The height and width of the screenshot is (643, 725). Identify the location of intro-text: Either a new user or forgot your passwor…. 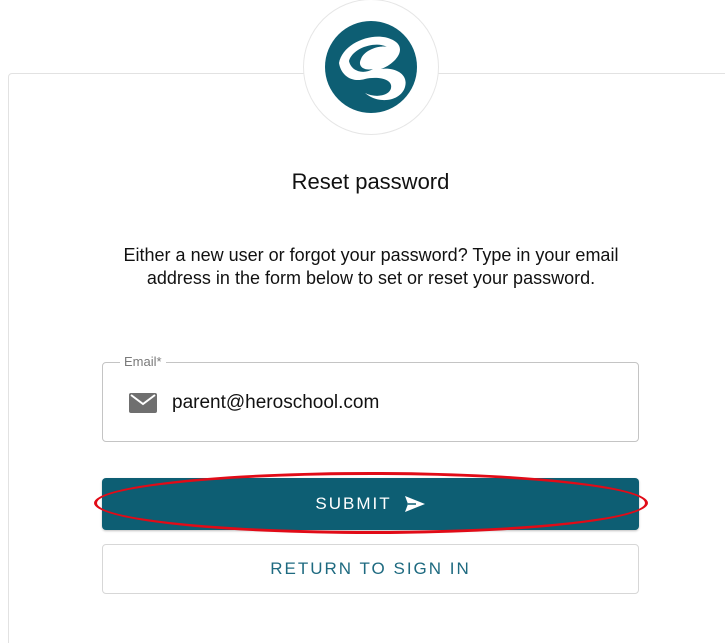
(371, 266).